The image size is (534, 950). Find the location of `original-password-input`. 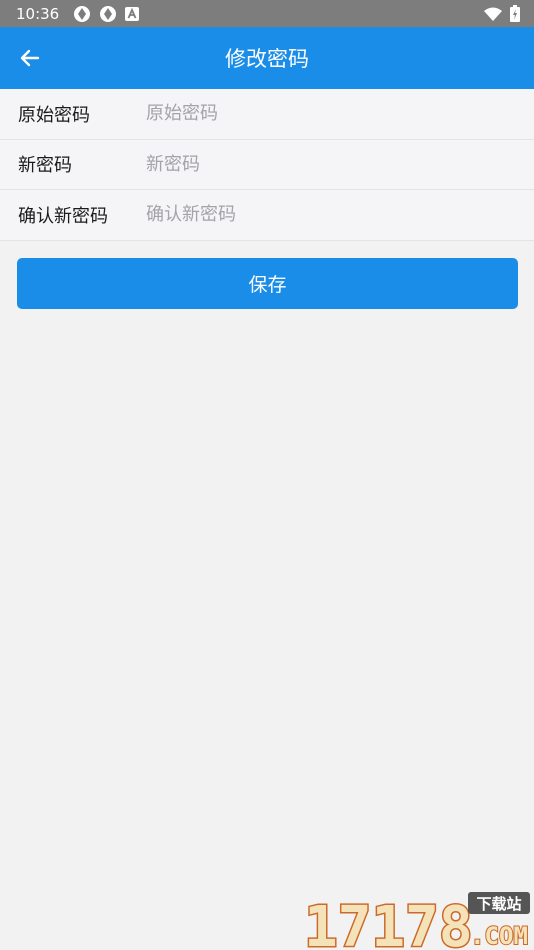

original-password-input is located at coordinates (340, 114).